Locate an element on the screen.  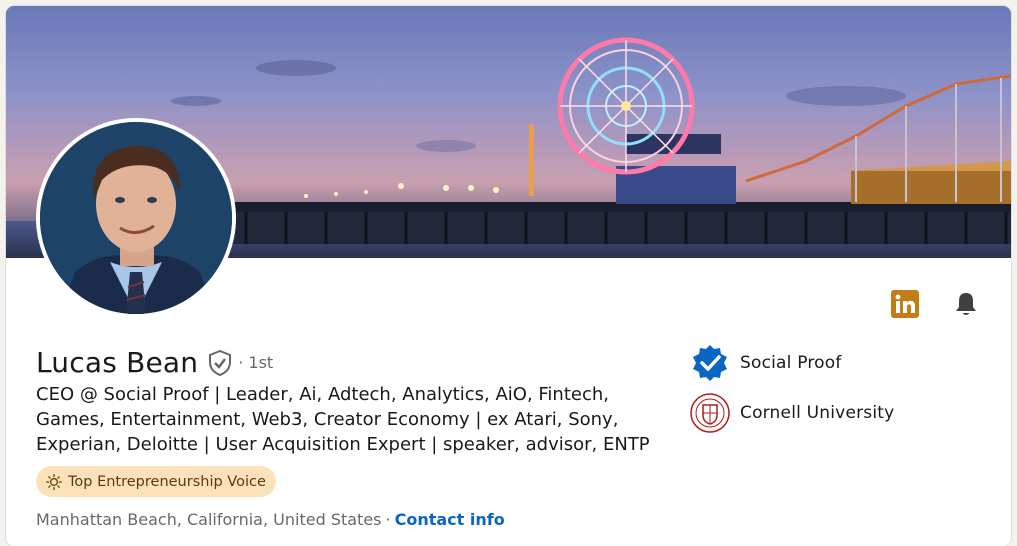
org-social-proof: Social Proof is located at coordinates (792, 363).